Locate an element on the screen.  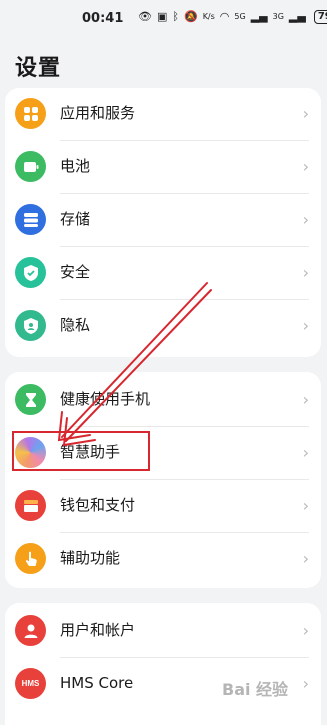
annotation-arrows is located at coordinates (134, 364).